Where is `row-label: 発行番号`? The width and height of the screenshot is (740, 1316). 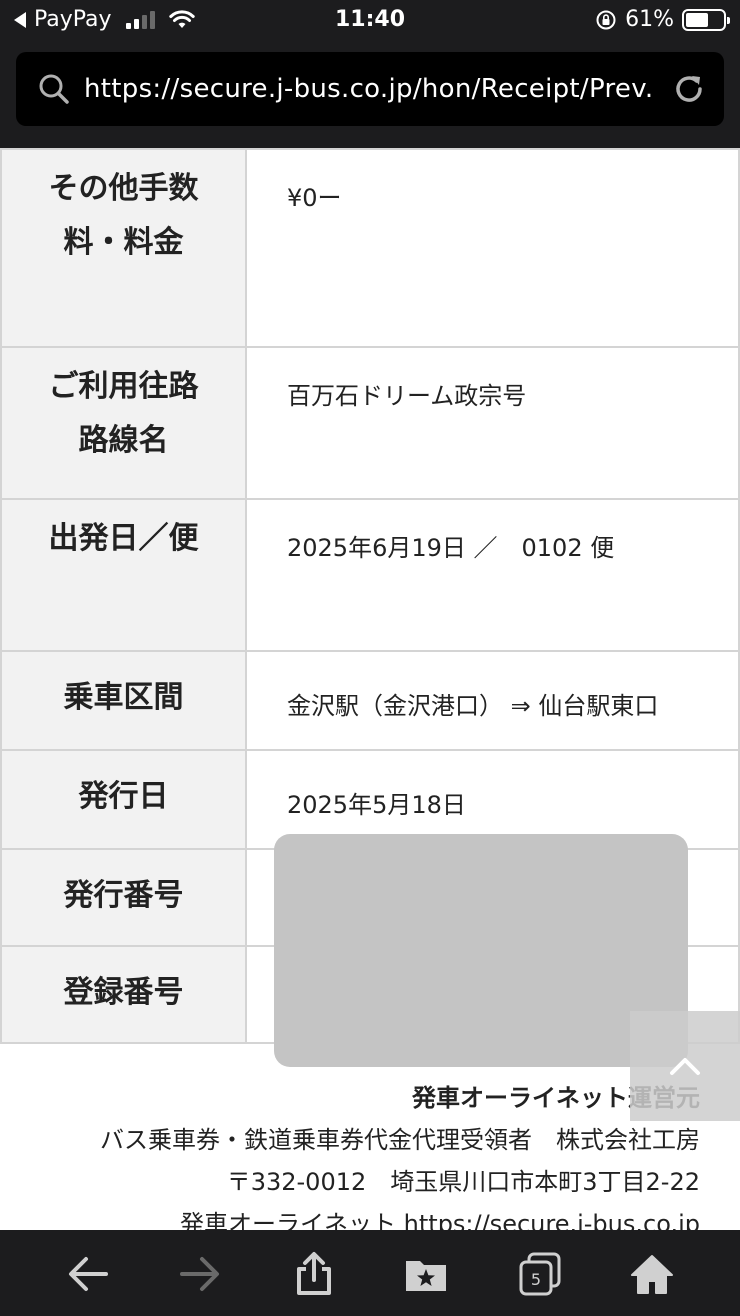
row-label: 発行番号 is located at coordinates (123, 895).